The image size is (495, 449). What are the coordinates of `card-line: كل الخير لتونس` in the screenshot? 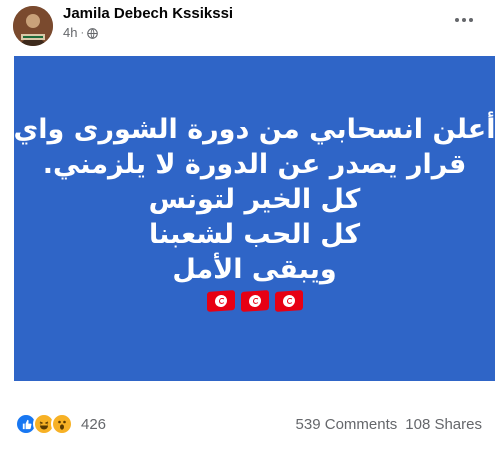 It's located at (254, 199).